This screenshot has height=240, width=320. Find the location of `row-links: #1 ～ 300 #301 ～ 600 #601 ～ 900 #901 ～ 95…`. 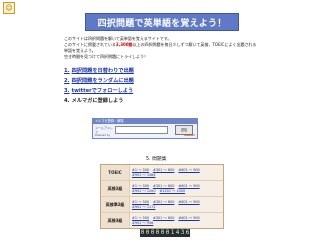

row-links: #1 ～ 300 #301 ～ 600 #601 ～ 900 #901 ～ 95… is located at coordinates (176, 220).